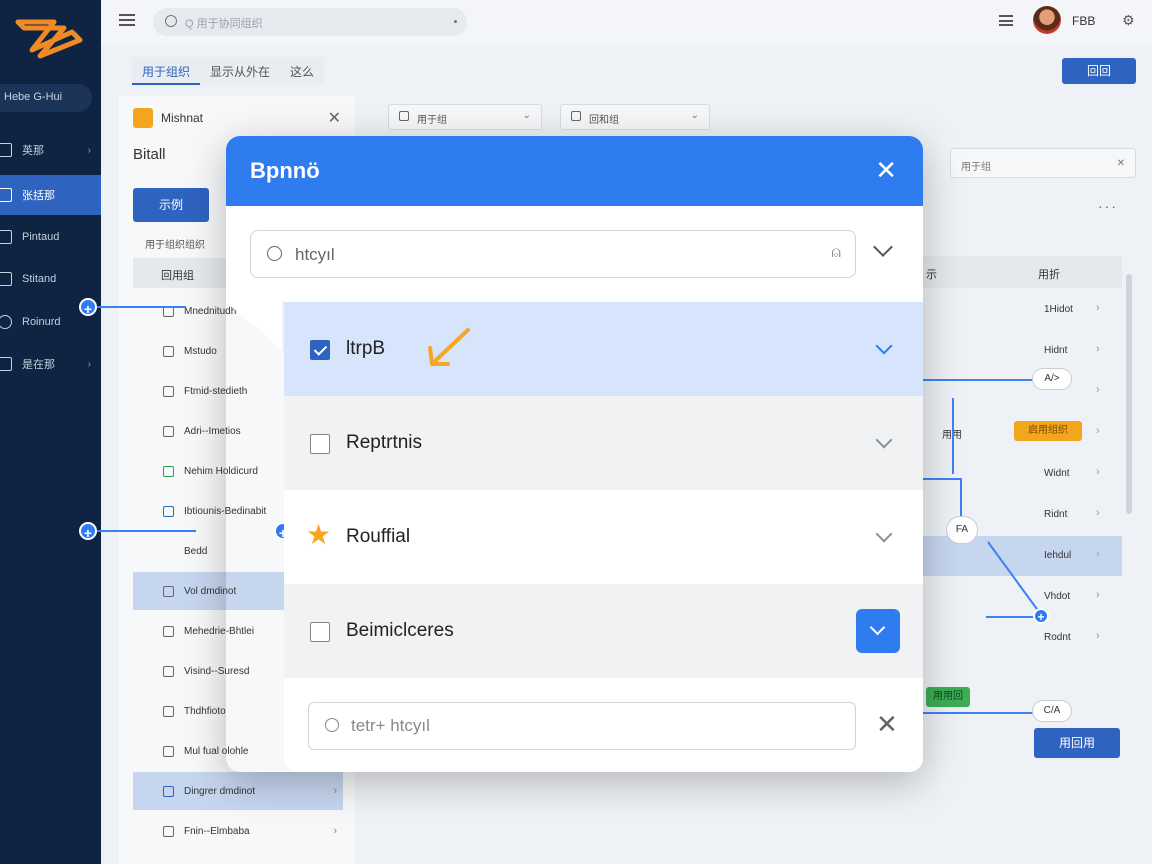 The image size is (1152, 864). What do you see at coordinates (48, 38) in the screenshot?
I see `app-logo-icon` at bounding box center [48, 38].